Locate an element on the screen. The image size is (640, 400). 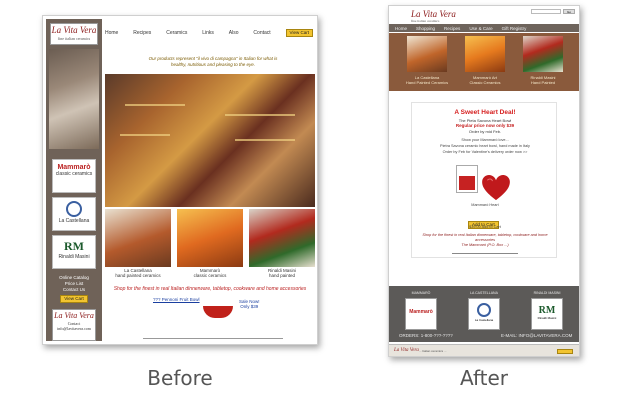
tile-mammaro is located at coordinates (485, 54).